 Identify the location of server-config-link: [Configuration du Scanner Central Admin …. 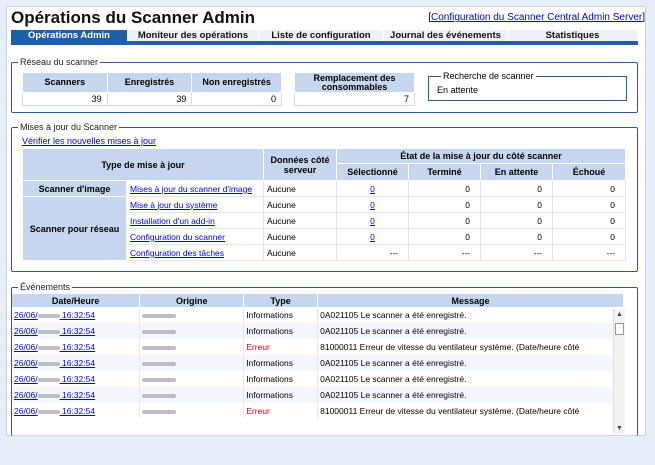
(536, 17).